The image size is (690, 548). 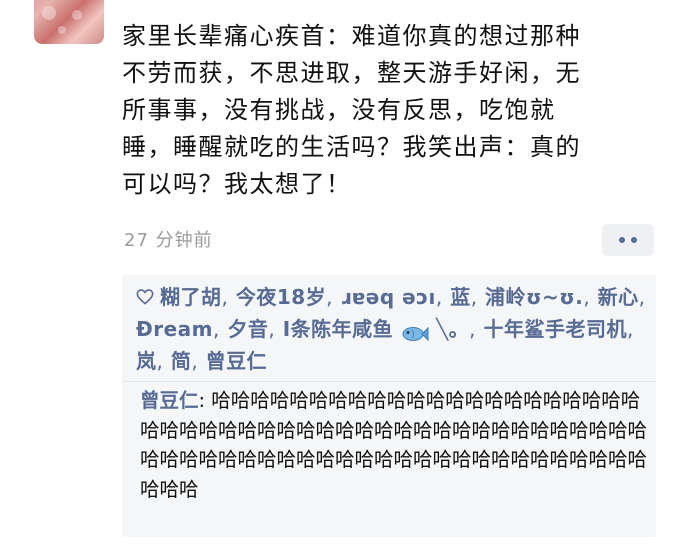 I want to click on like-user-name: ɹɐəq əɔı, so click(x=388, y=297).